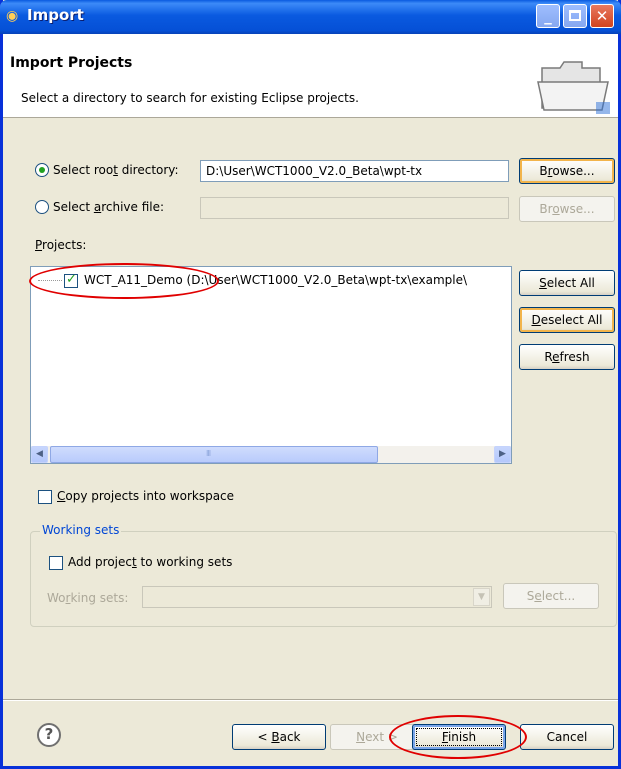 This screenshot has width=621, height=769. Describe the element at coordinates (88, 598) in the screenshot. I see `working-sets-label: Working sets:` at that location.